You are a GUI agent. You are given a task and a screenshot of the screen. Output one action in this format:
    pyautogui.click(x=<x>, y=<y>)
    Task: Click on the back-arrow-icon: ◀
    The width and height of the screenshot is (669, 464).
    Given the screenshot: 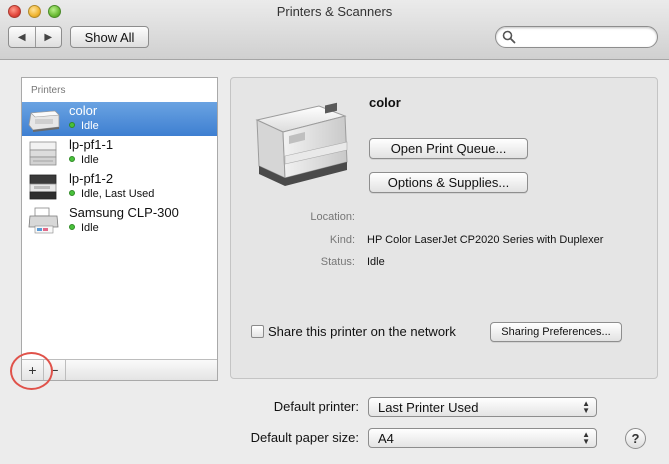 What is the action you would take?
    pyautogui.click(x=21, y=37)
    